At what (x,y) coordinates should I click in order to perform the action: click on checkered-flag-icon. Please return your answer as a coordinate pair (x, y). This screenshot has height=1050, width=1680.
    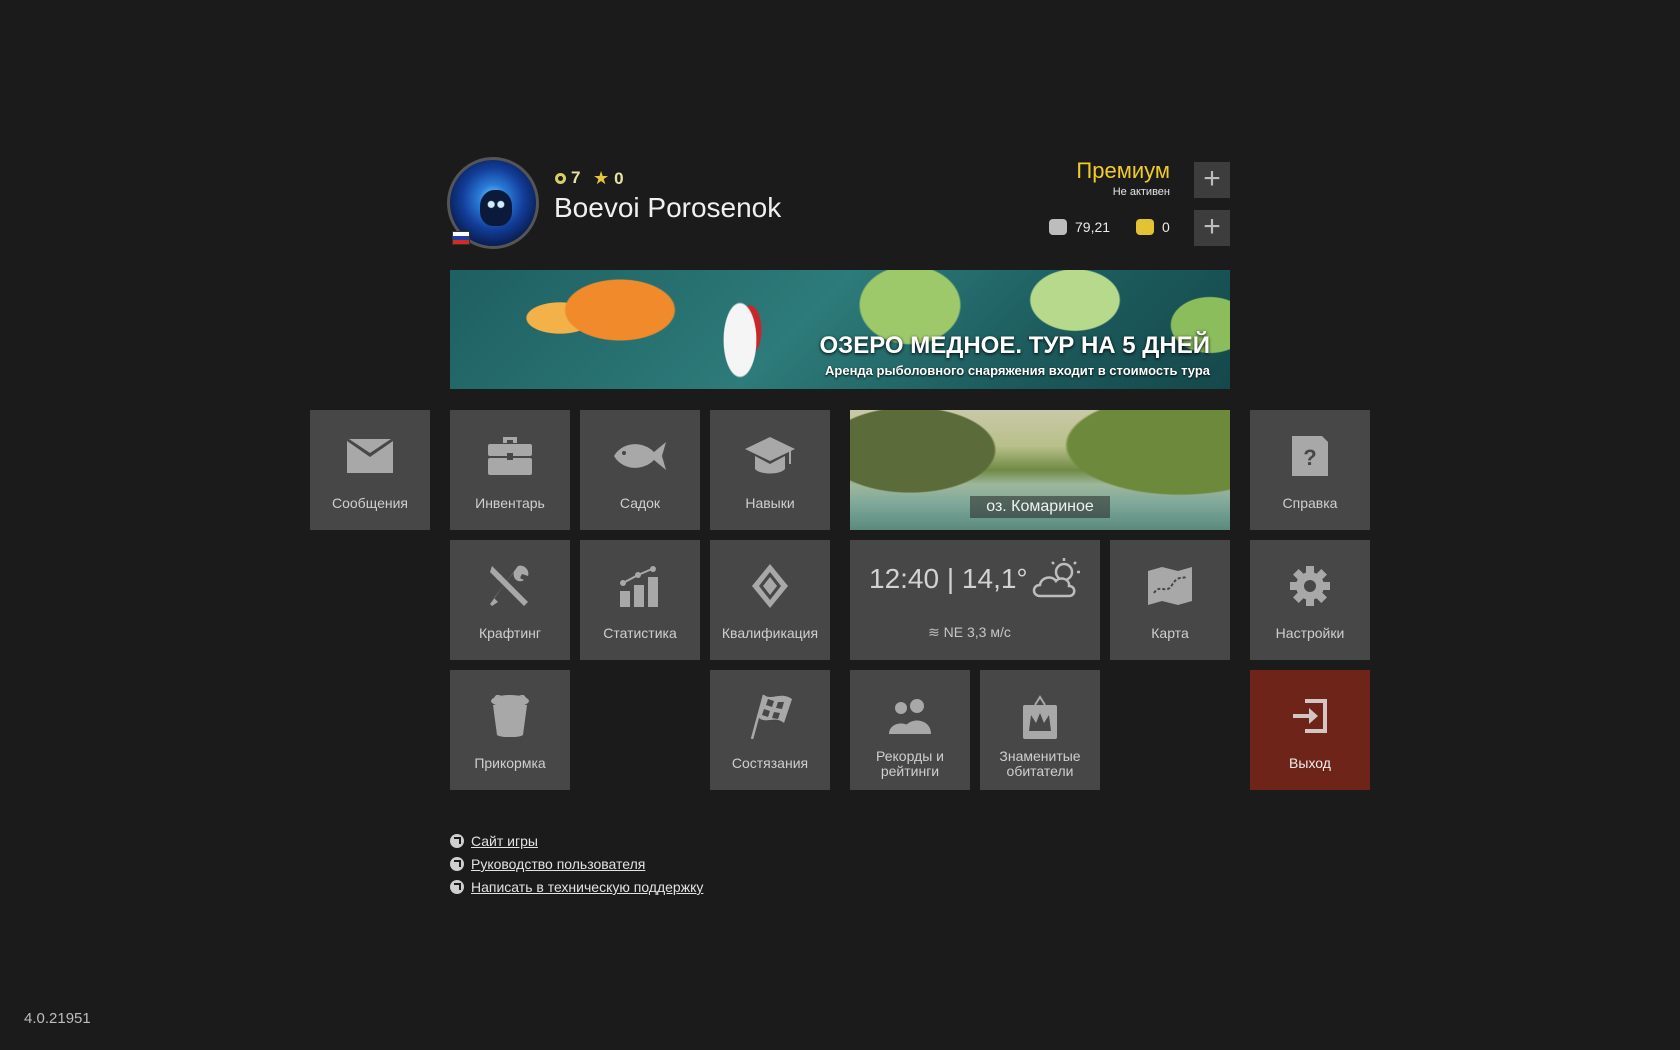
    Looking at the image, I should click on (770, 716).